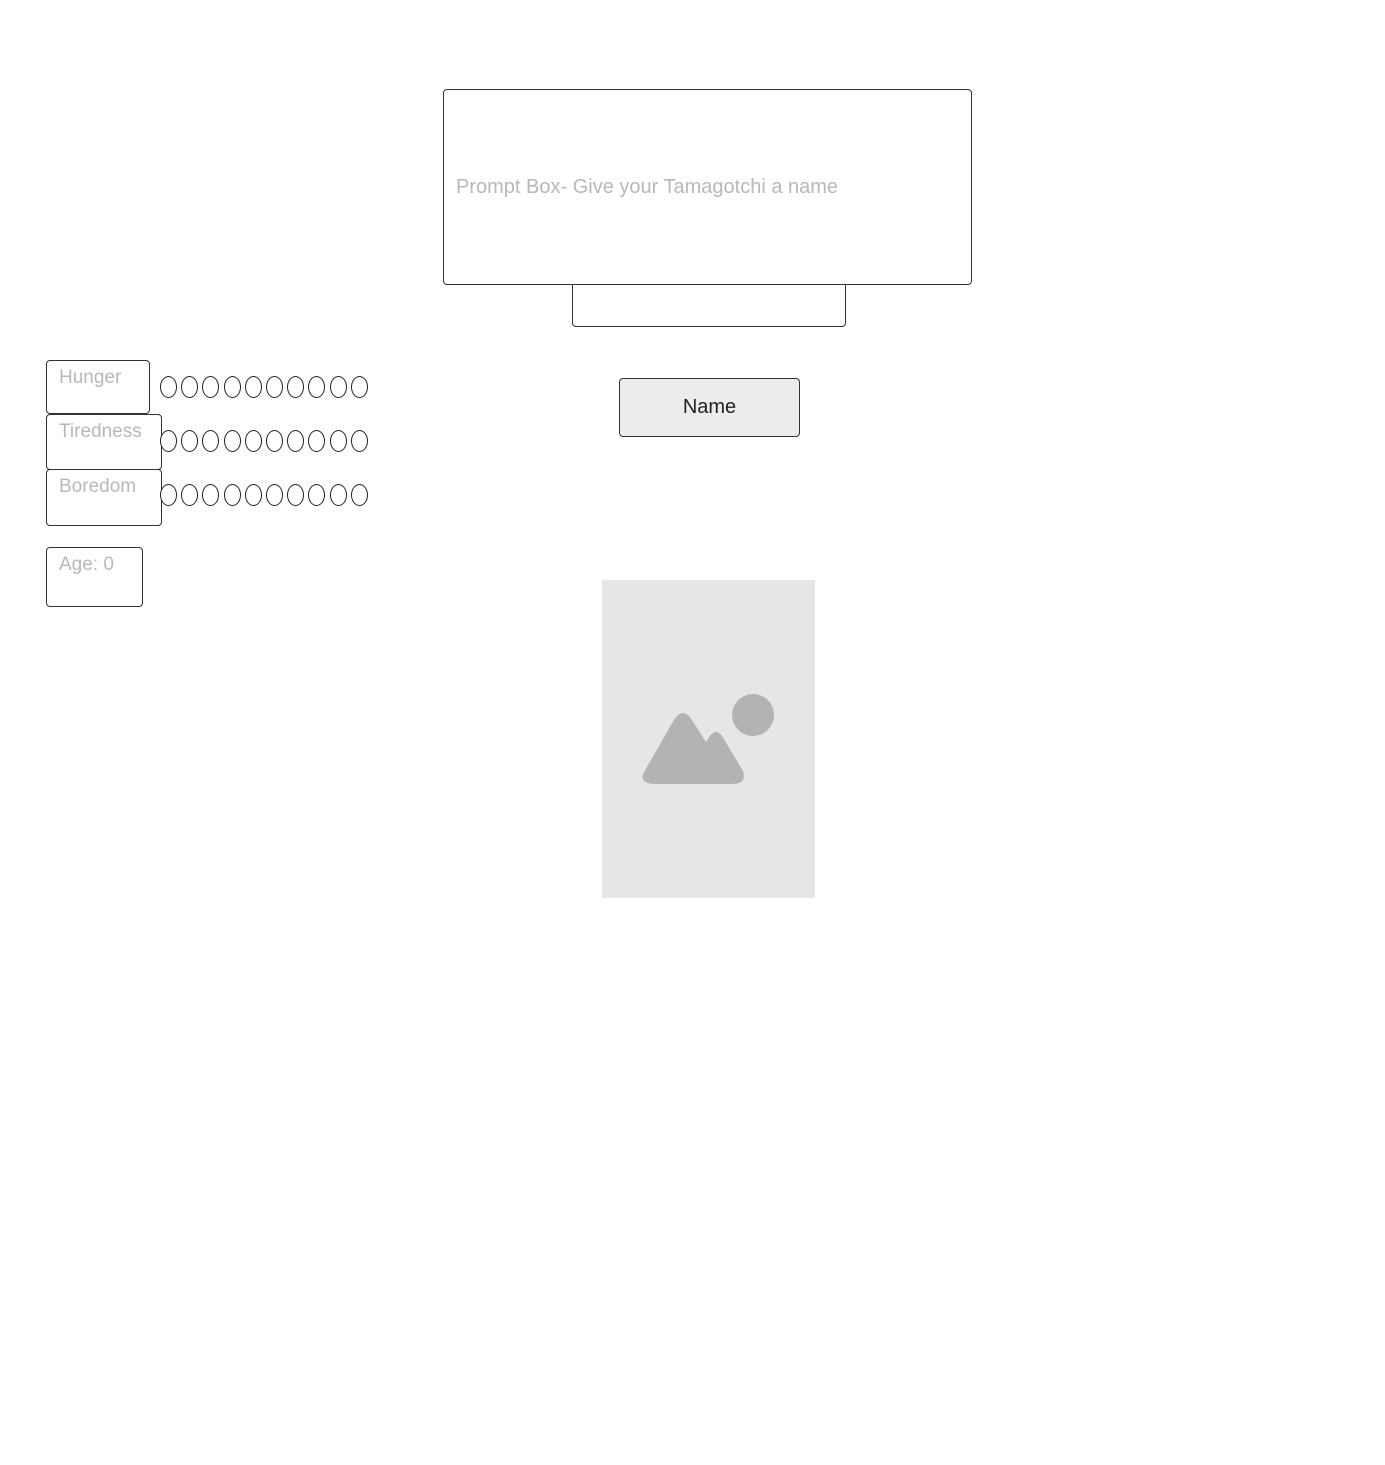 This screenshot has height=1465, width=1385. Describe the element at coordinates (104, 497) in the screenshot. I see `boredom-label: Boredom` at that location.